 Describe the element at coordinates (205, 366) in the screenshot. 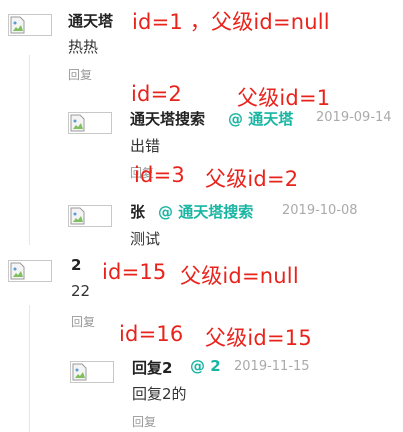

I see `mention-link: @ 2` at that location.